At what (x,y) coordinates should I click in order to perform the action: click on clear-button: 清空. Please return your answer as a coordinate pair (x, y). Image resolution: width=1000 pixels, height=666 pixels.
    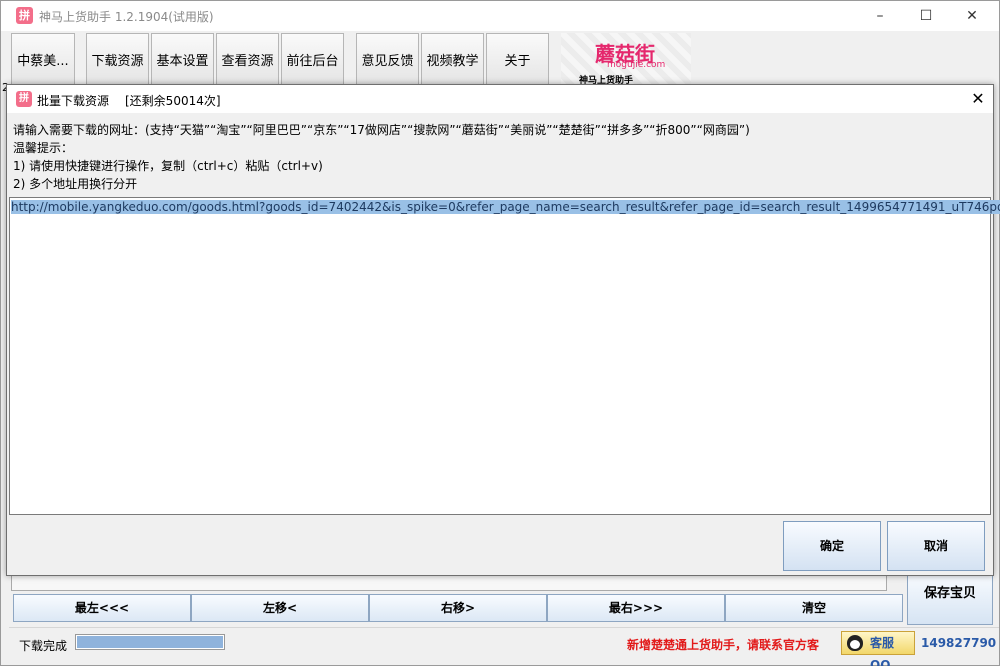
    Looking at the image, I should click on (814, 608).